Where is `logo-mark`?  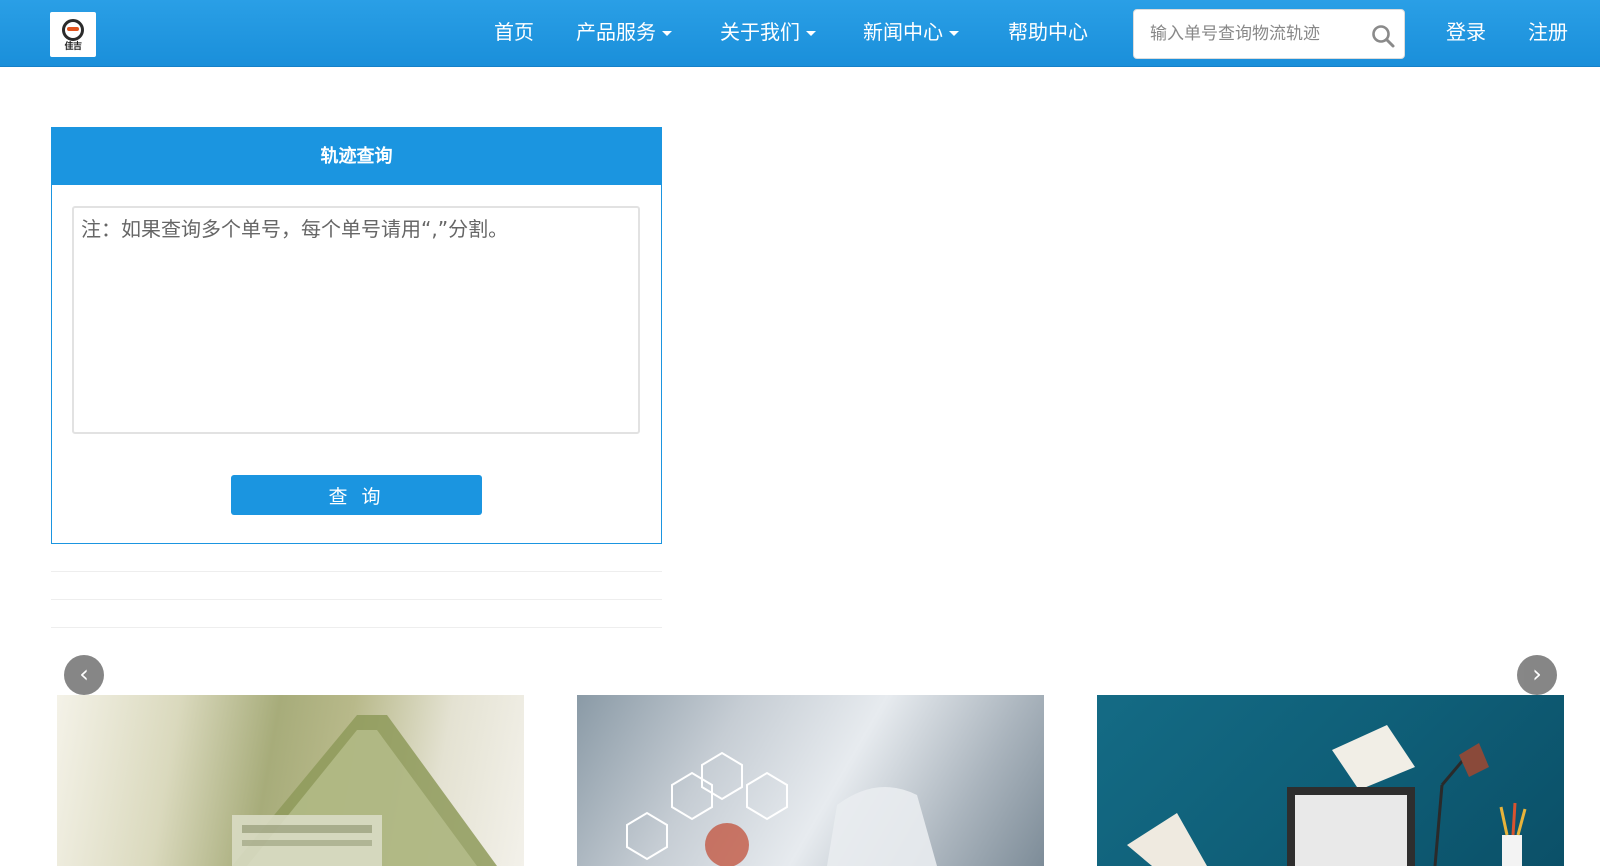
logo-mark is located at coordinates (73, 30).